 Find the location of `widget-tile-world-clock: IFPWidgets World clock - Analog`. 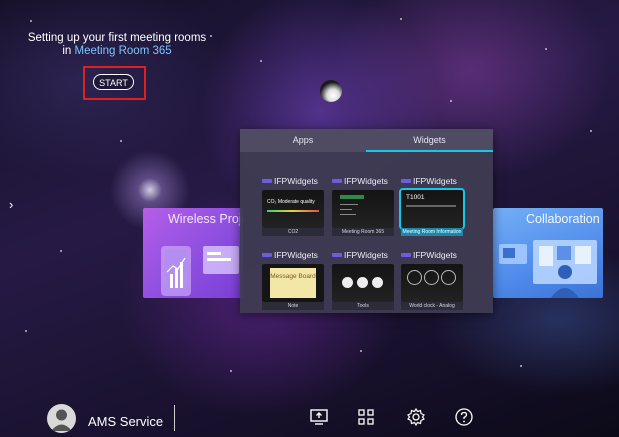

widget-tile-world-clock: IFPWidgets World clock - Analog is located at coordinates (432, 281).